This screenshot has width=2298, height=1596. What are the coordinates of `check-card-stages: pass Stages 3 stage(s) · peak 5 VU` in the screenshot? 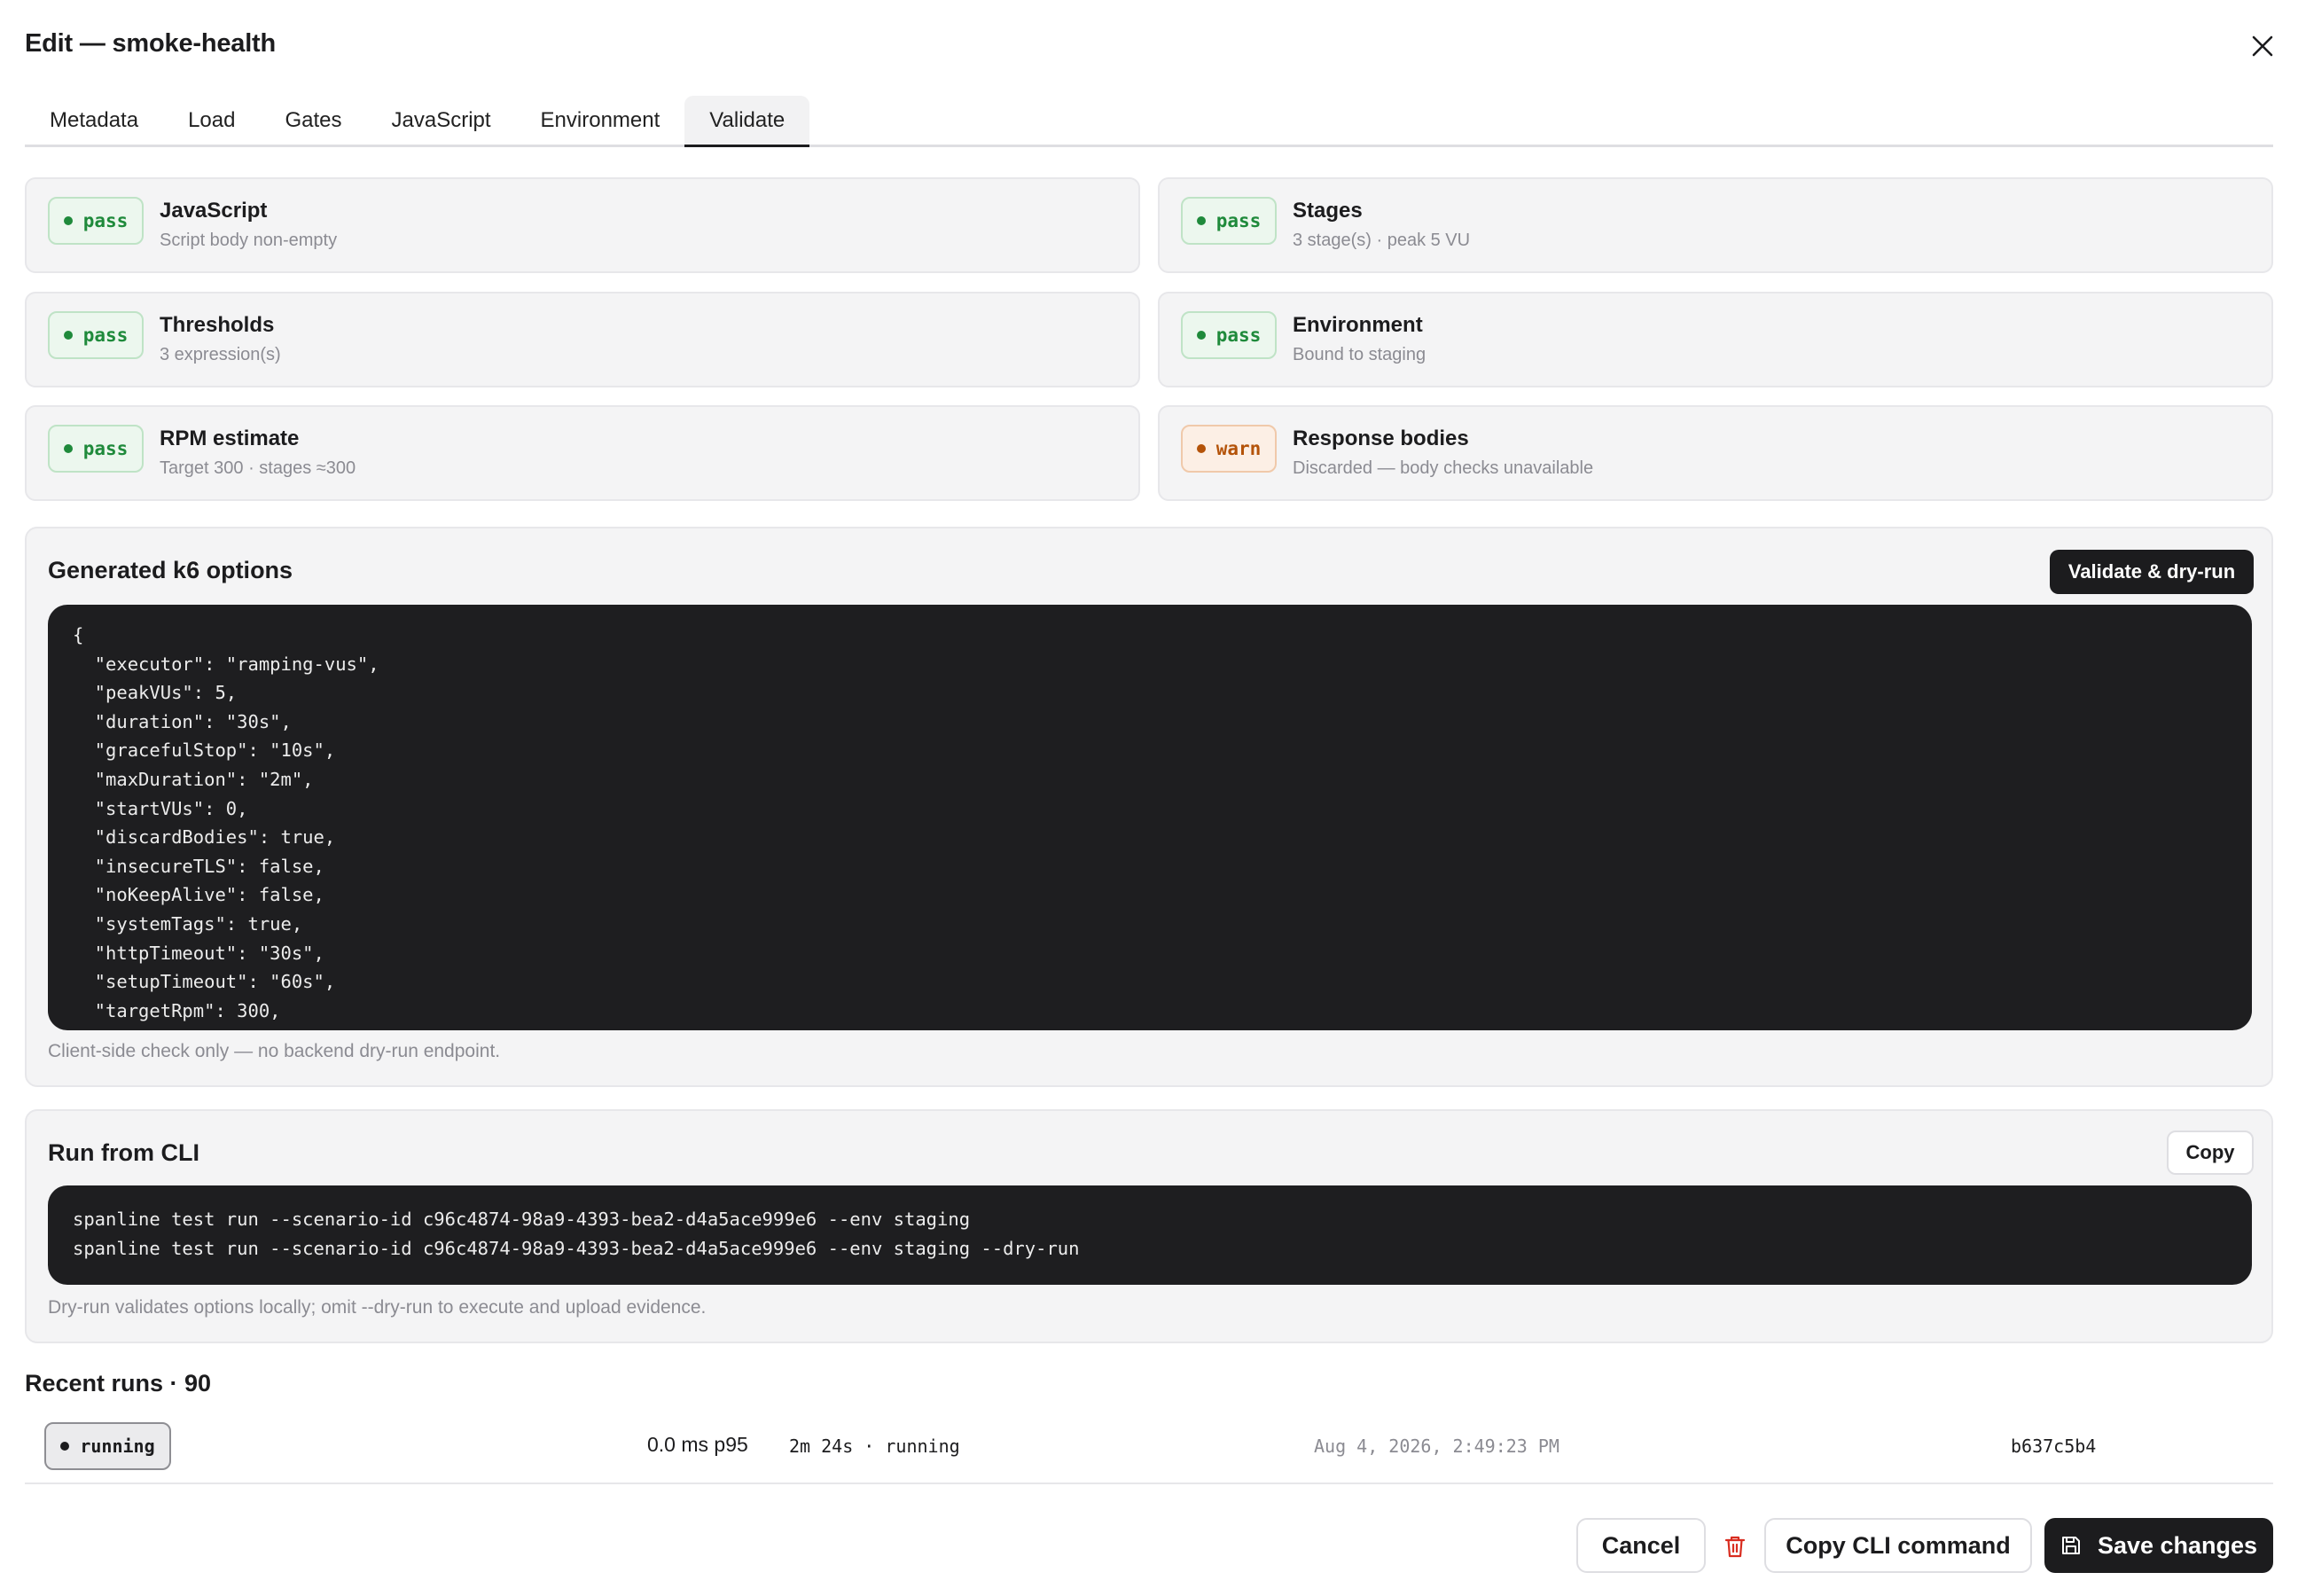 It's located at (1716, 225).